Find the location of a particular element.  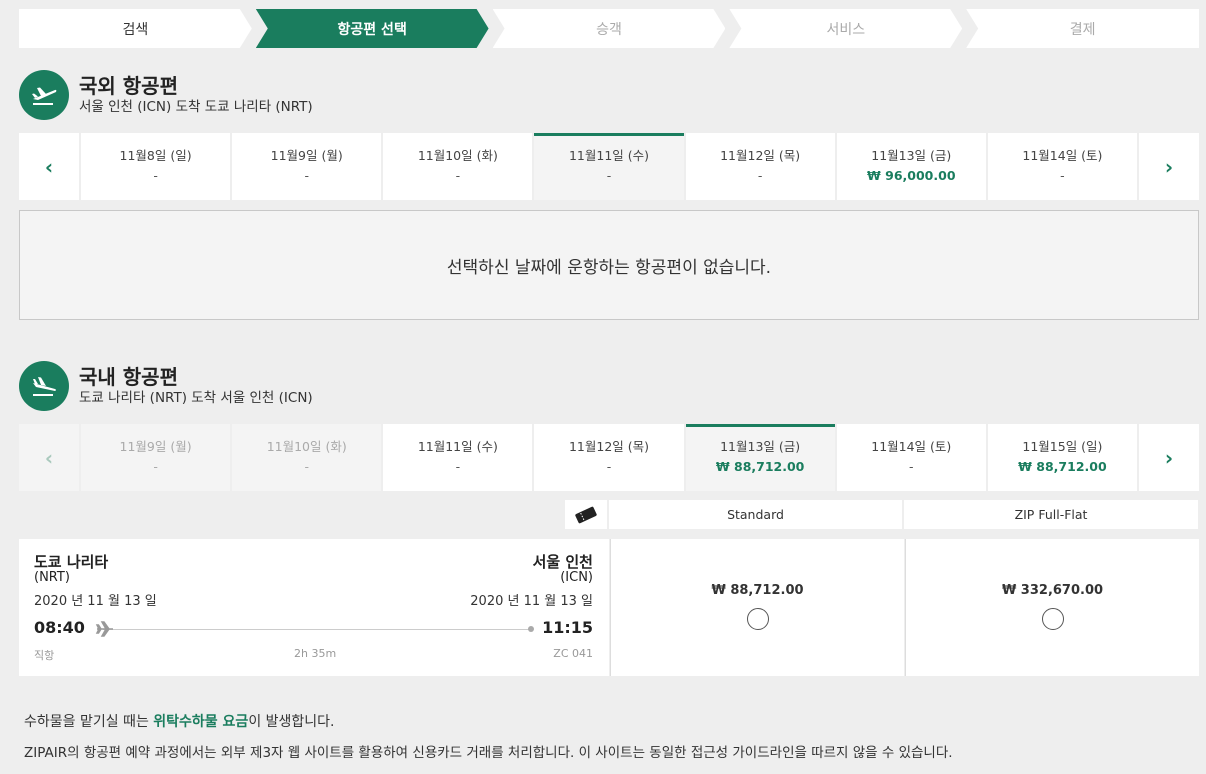

outbound-date-4: 11월12일 (목) - is located at coordinates (760, 166).